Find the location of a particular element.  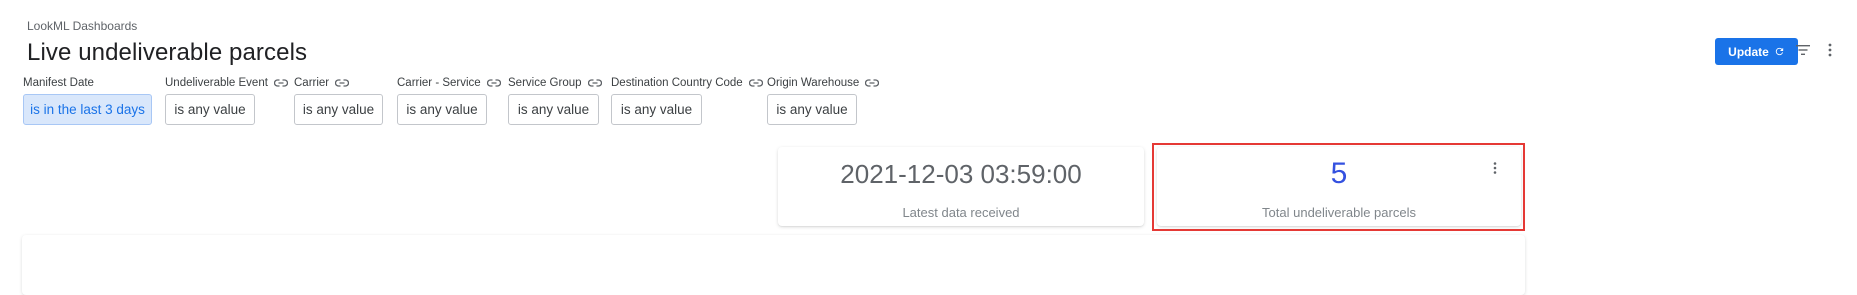

page-title: Live undeliverable parcels is located at coordinates (167, 52).